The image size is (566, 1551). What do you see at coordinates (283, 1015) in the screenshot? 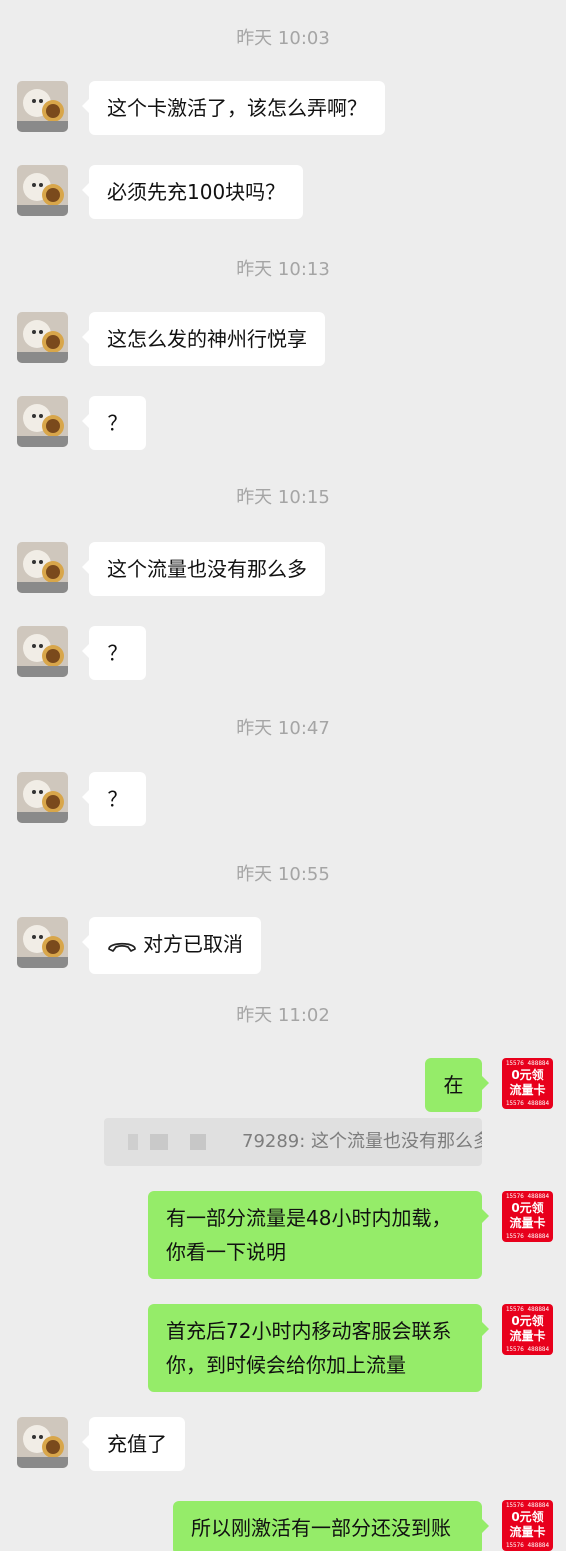
I see `timestamp: 昨天 11:02` at bounding box center [283, 1015].